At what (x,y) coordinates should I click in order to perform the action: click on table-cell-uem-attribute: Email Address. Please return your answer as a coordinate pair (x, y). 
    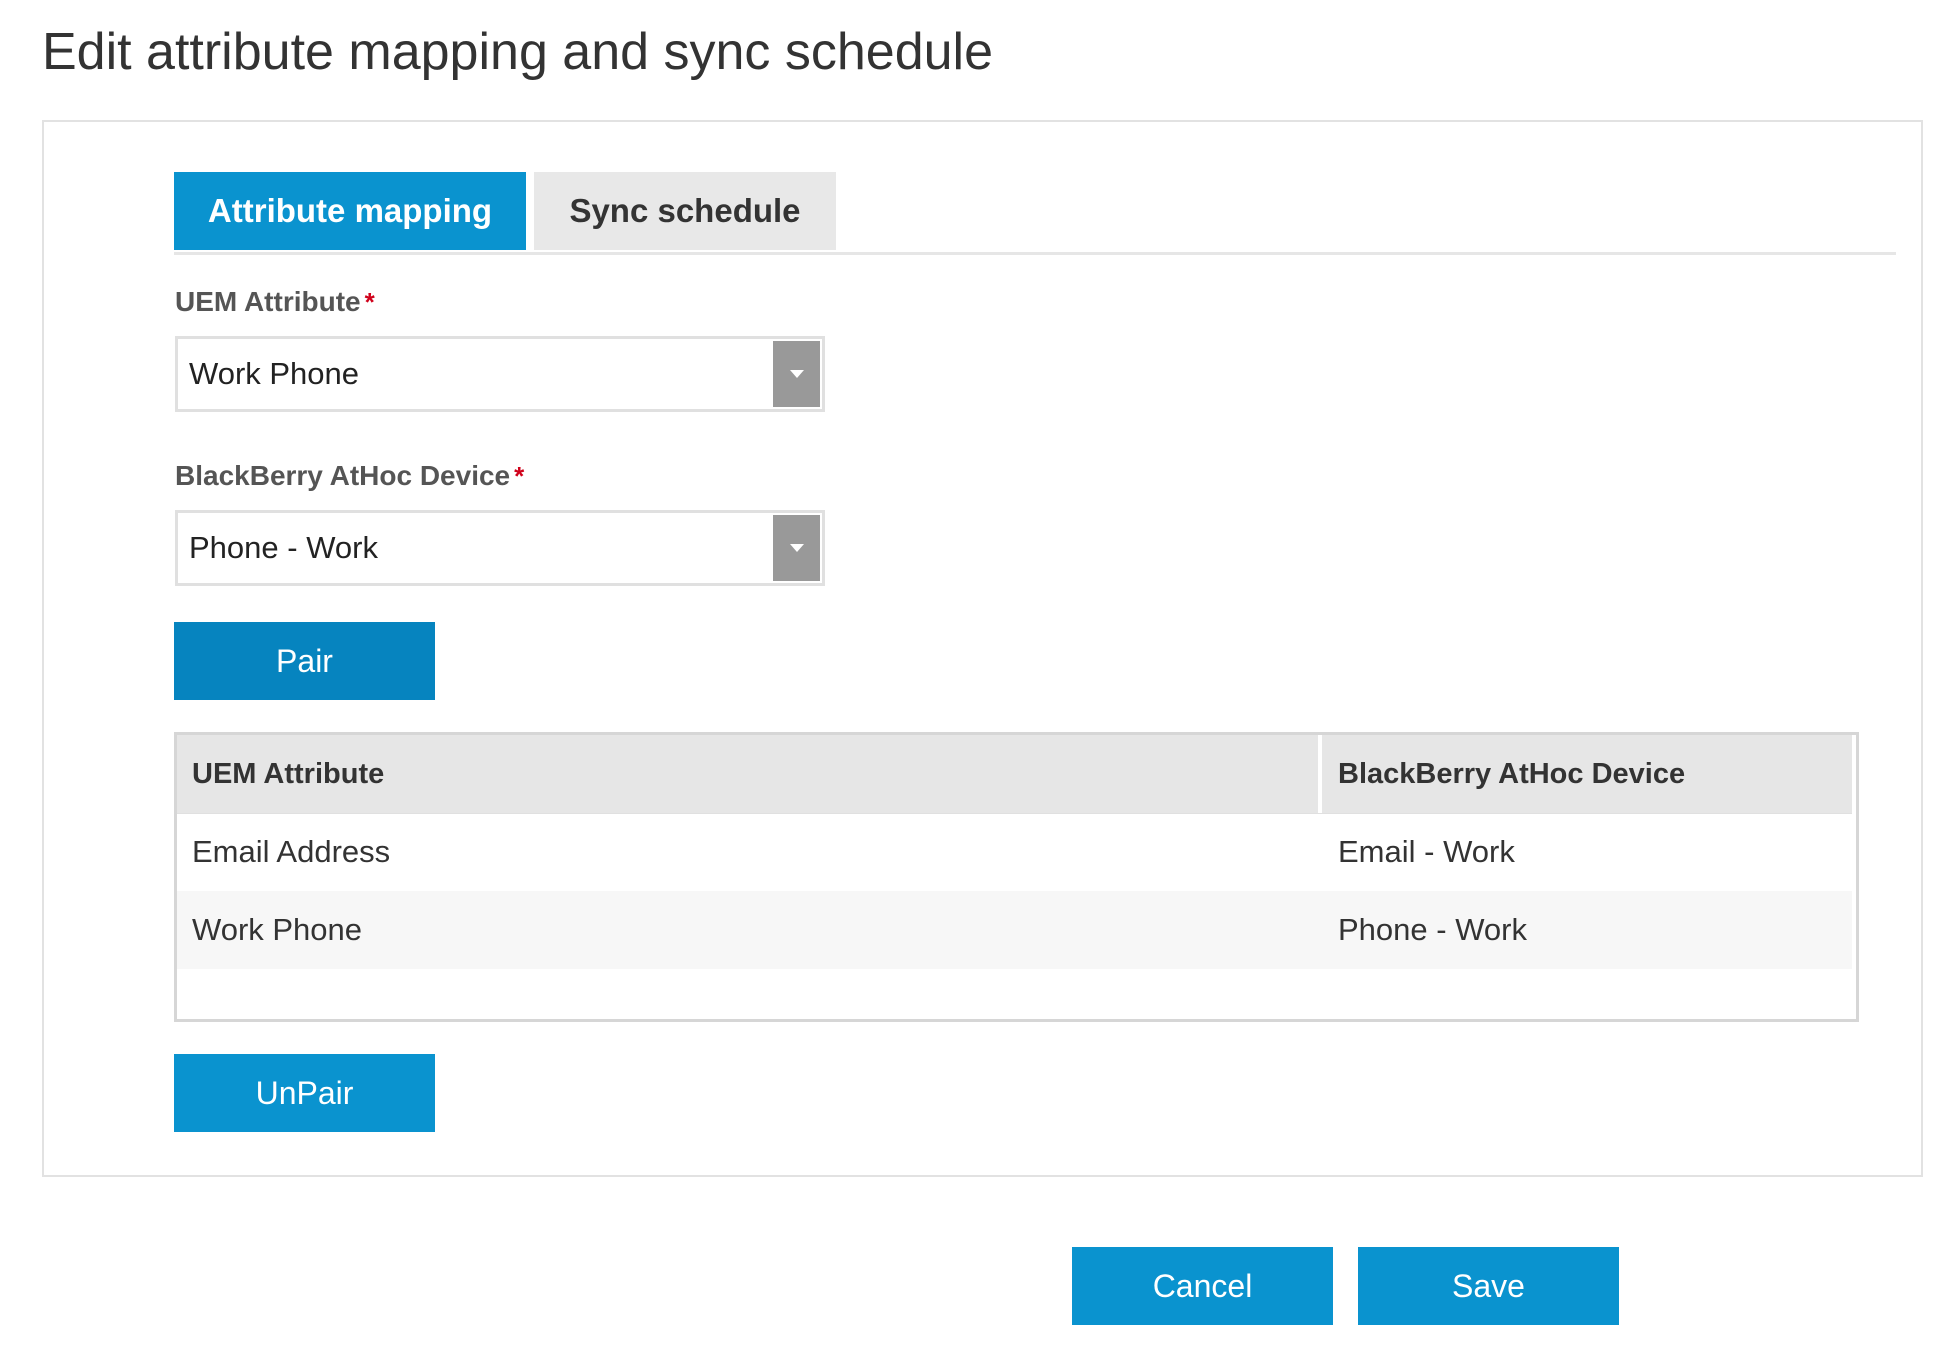
    Looking at the image, I should click on (291, 851).